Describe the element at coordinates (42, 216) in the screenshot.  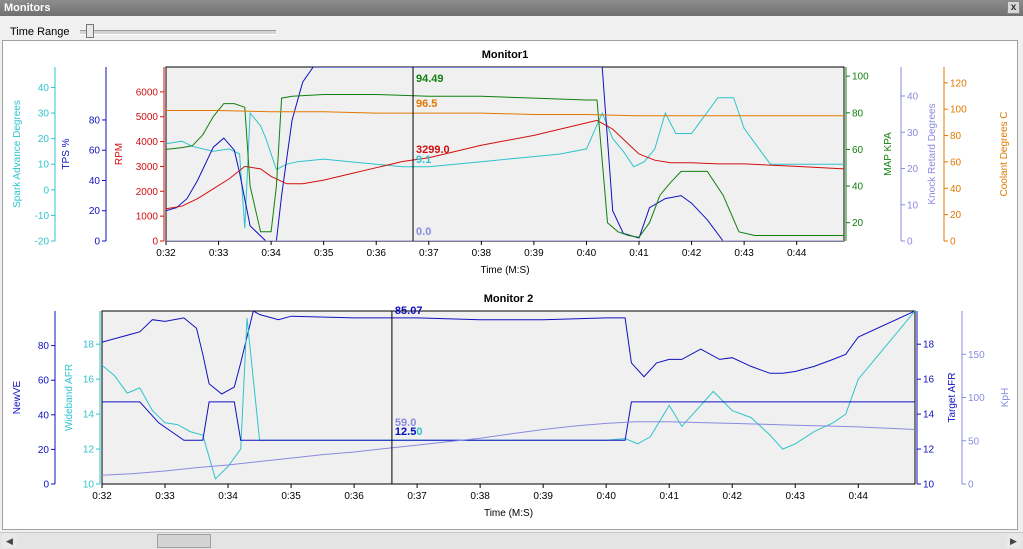
I see `y-tick-label: -10` at that location.